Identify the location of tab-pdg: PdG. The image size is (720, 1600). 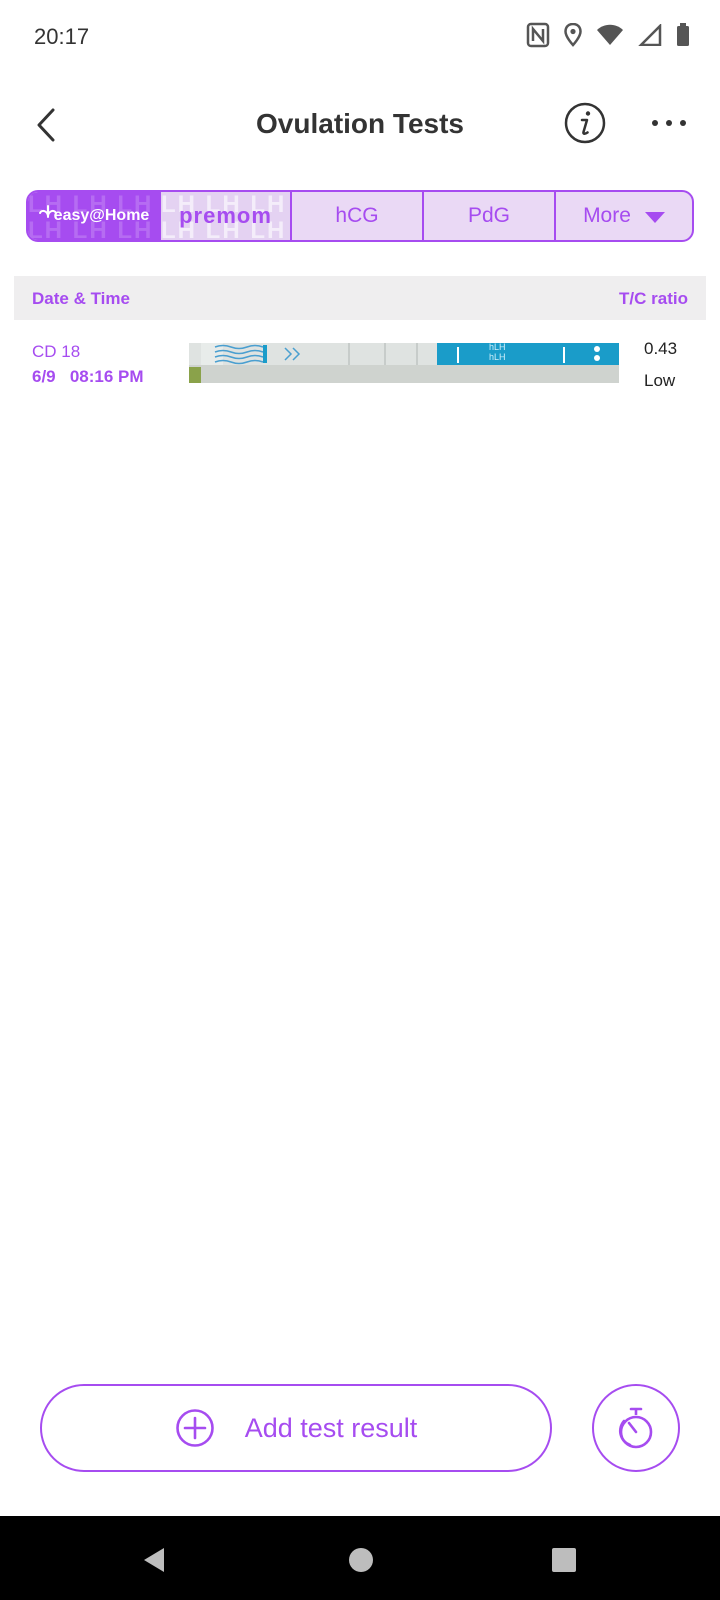
(490, 216).